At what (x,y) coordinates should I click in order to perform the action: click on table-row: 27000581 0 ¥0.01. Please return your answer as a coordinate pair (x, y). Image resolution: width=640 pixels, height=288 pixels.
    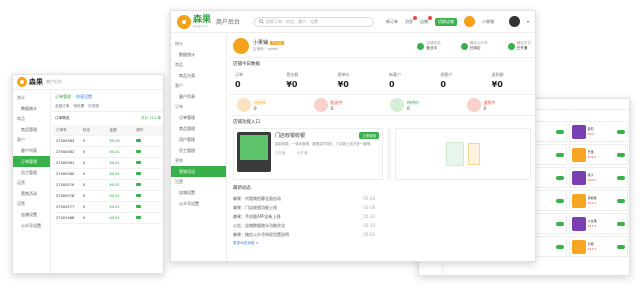
    Looking at the image, I should click on (108, 163).